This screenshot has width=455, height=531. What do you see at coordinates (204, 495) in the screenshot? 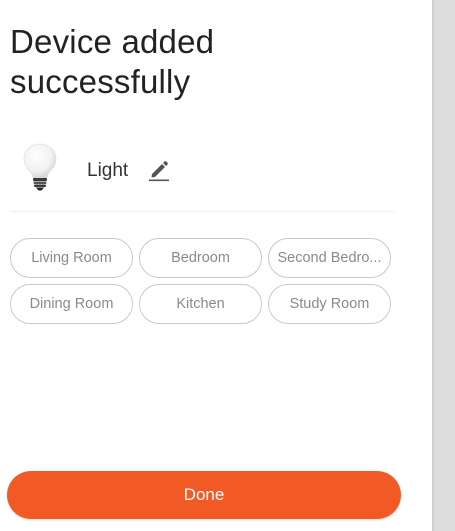
I see `done-button: Done` at bounding box center [204, 495].